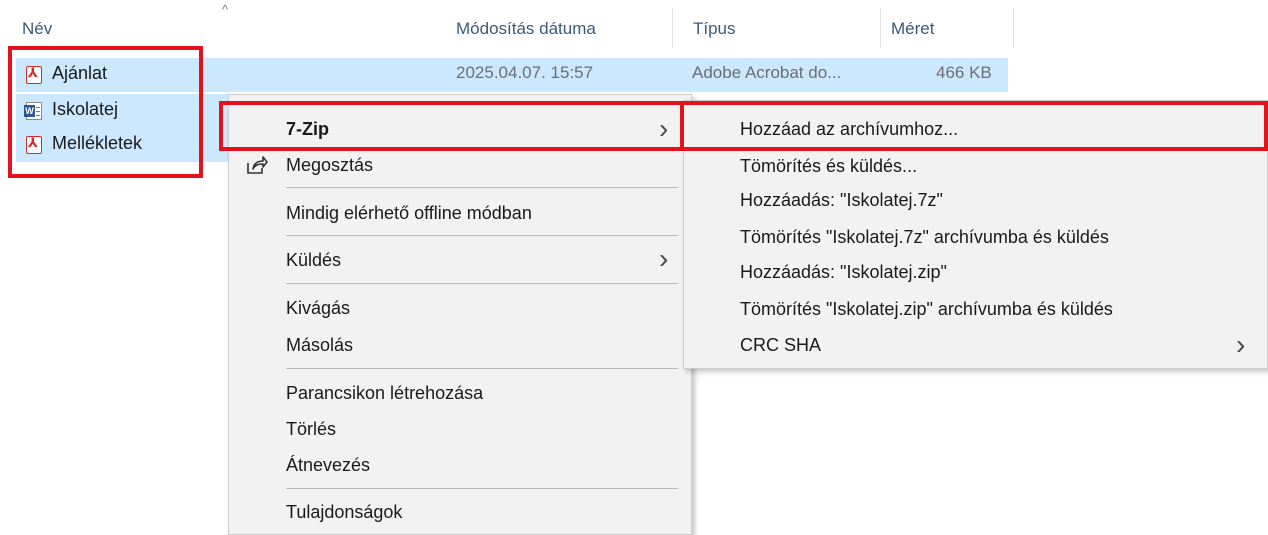 This screenshot has height=535, width=1268. Describe the element at coordinates (780, 345) in the screenshot. I see `submenu-item-crc-sha: CRC SHA` at that location.